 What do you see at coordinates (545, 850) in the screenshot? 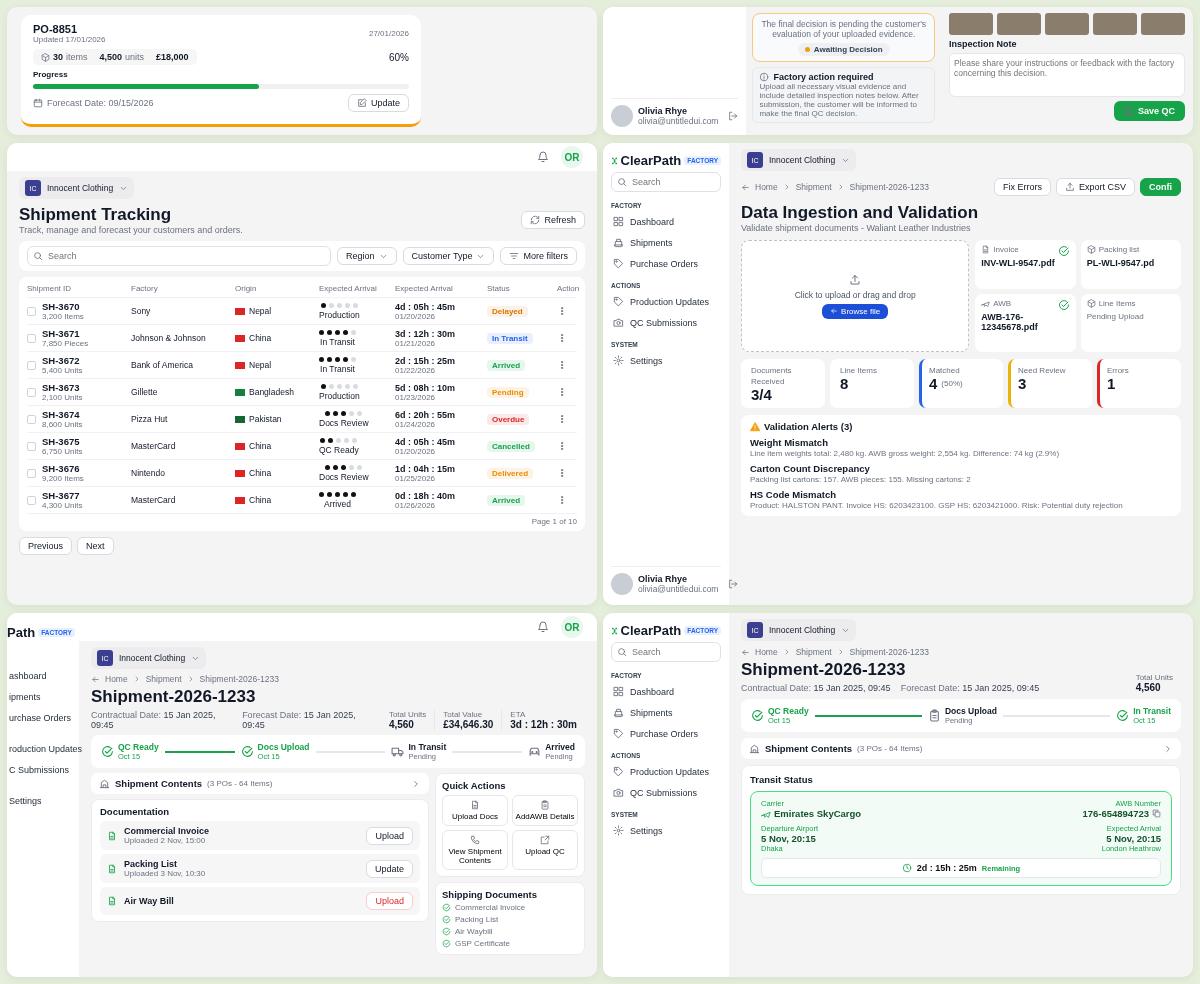
I see `quick-action-button: Upload QC` at bounding box center [545, 850].